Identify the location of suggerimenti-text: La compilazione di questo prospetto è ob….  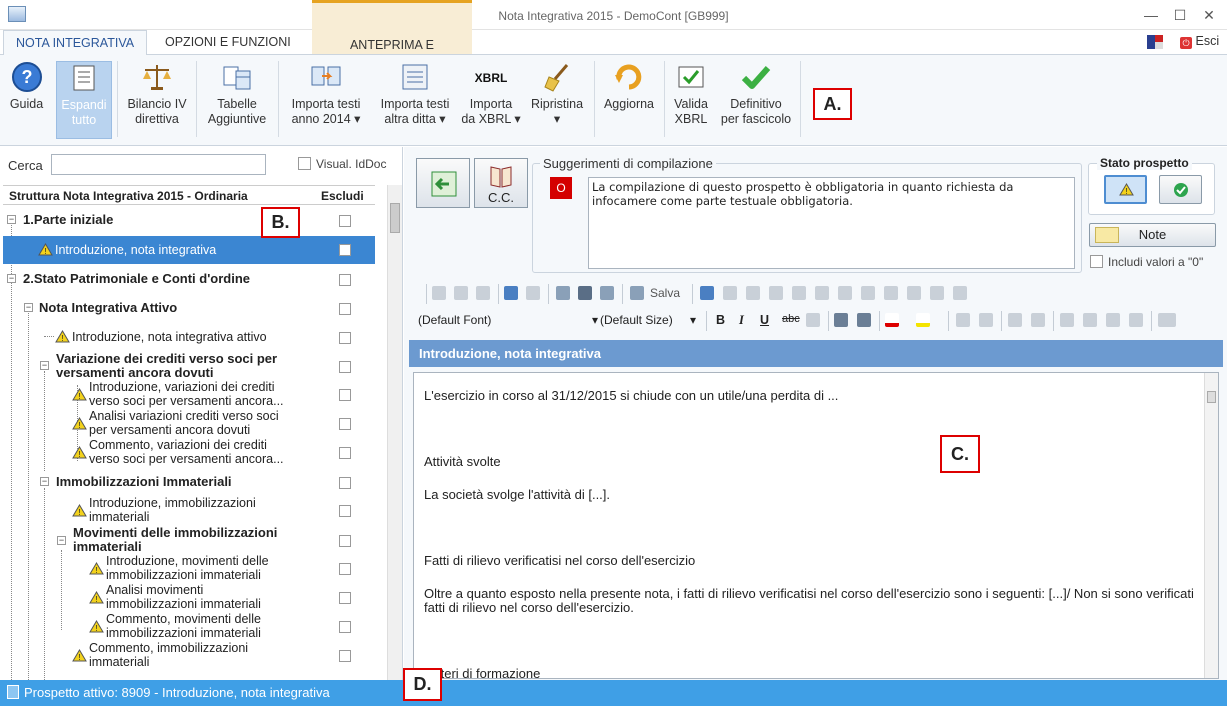
(831, 223).